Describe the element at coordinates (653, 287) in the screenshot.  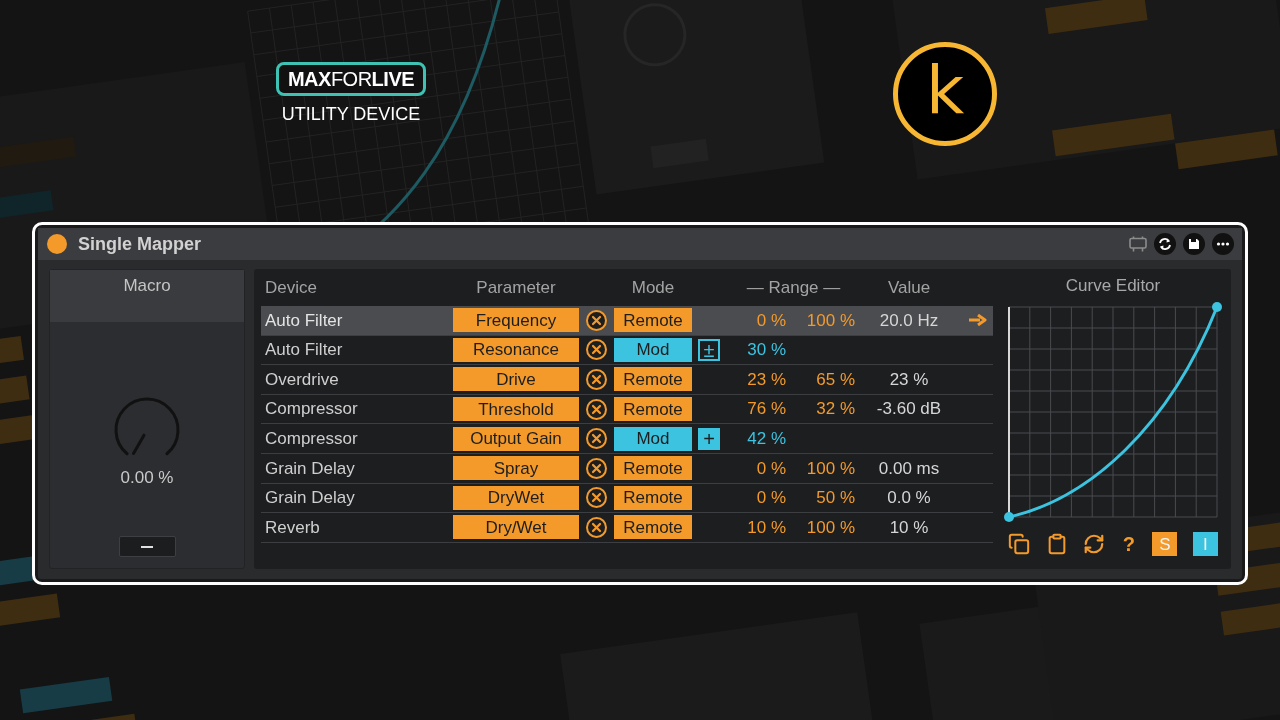
I see `column-header: Mode` at that location.